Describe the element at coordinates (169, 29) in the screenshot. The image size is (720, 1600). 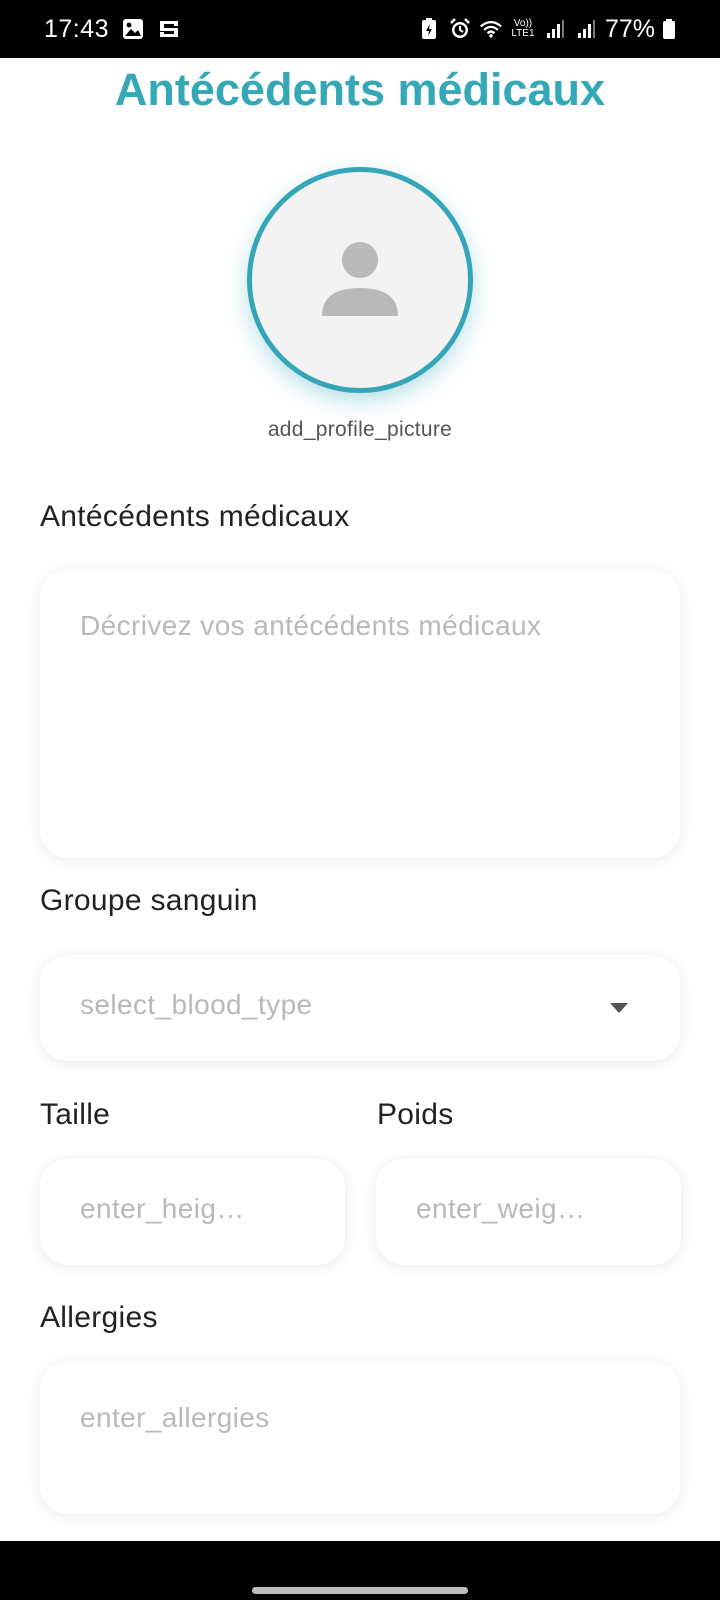
I see `cast-icon` at that location.